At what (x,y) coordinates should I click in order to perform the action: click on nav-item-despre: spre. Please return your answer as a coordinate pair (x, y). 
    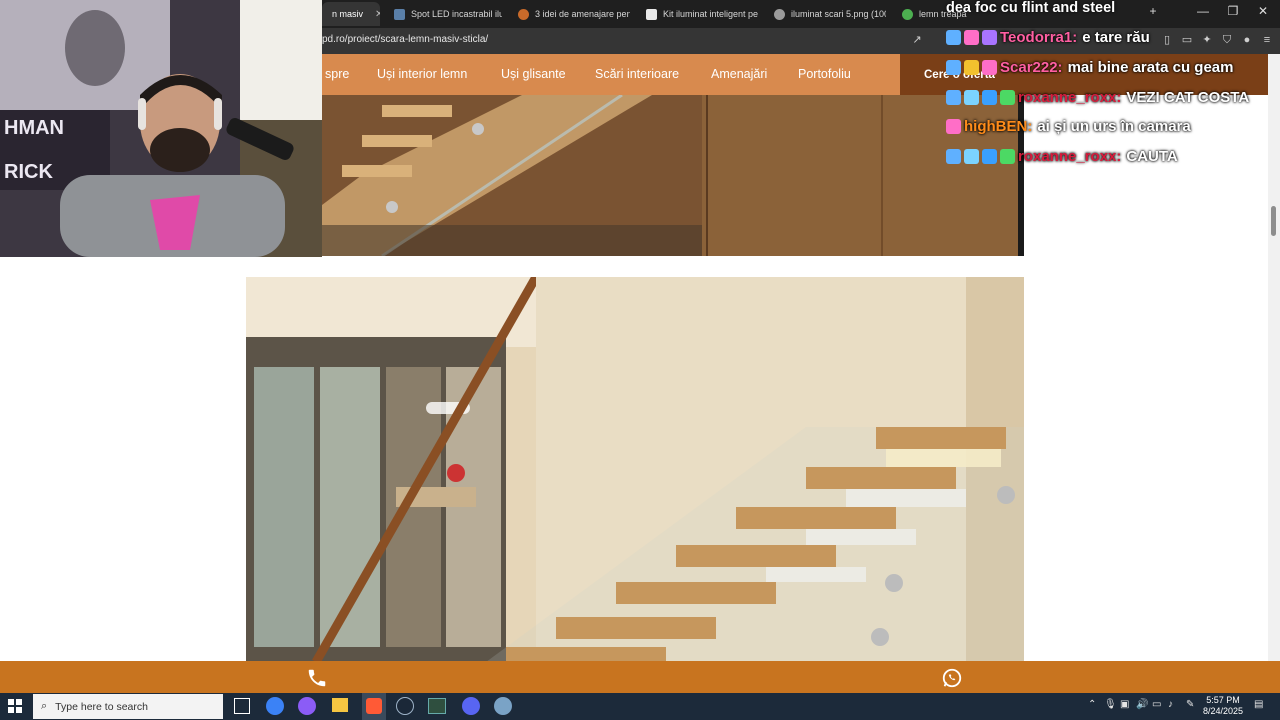
    Looking at the image, I should click on (337, 74).